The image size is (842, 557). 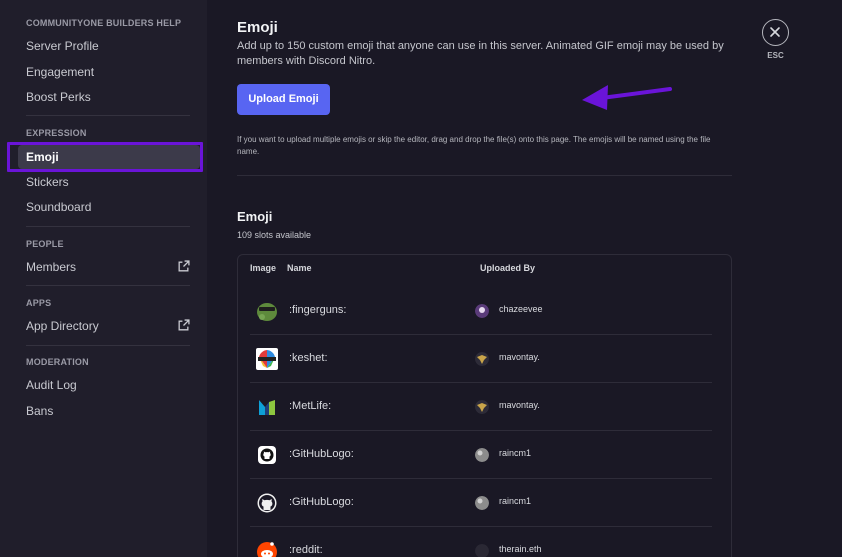 I want to click on sidebar-item-bans: Bans, so click(x=109, y=411).